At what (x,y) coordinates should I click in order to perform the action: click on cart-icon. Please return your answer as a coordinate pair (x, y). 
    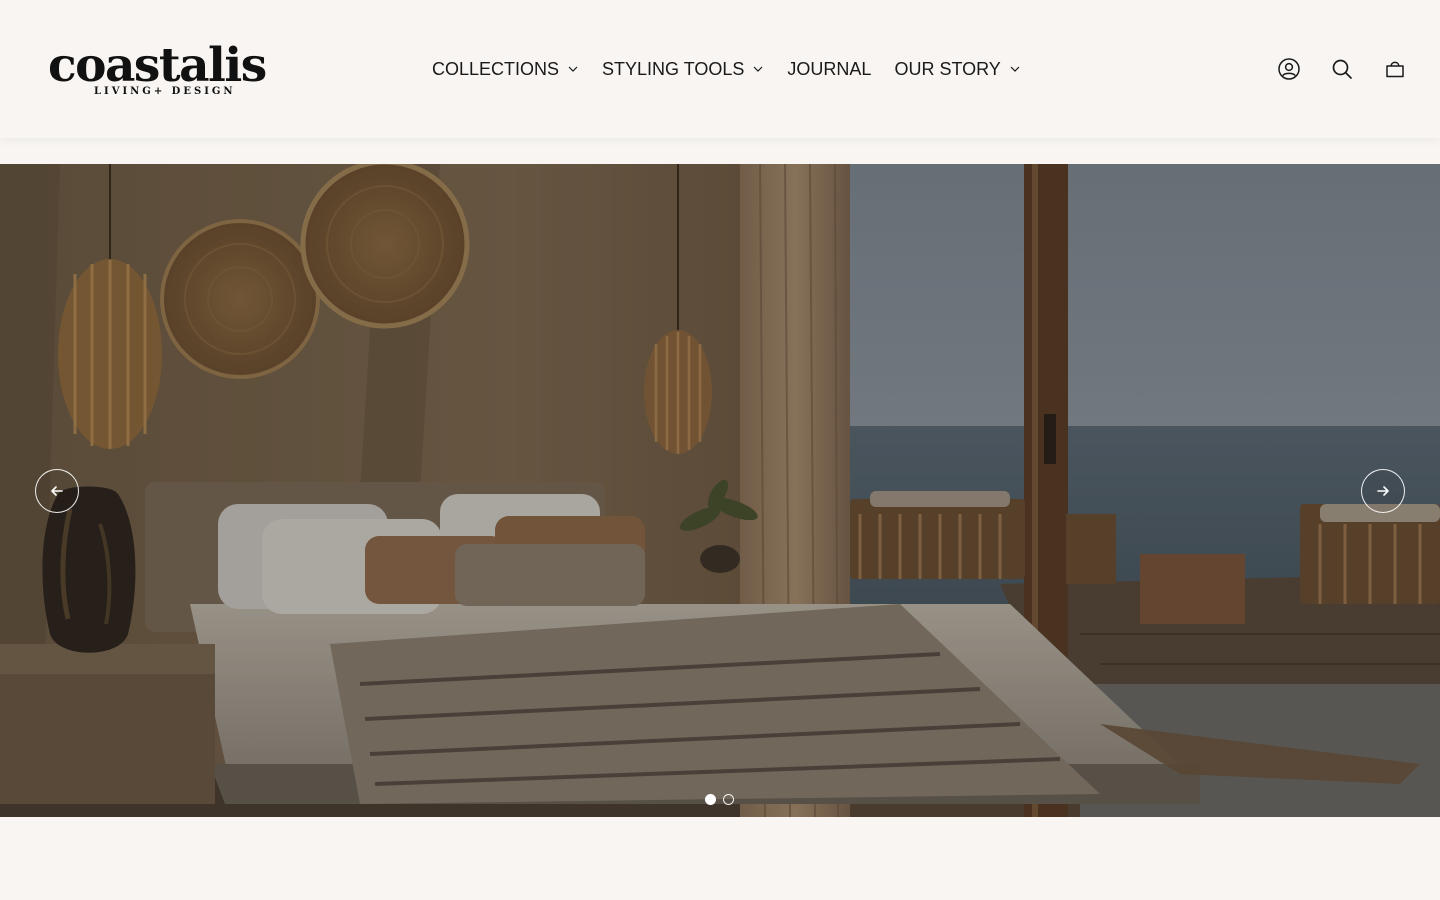
    Looking at the image, I should click on (1395, 69).